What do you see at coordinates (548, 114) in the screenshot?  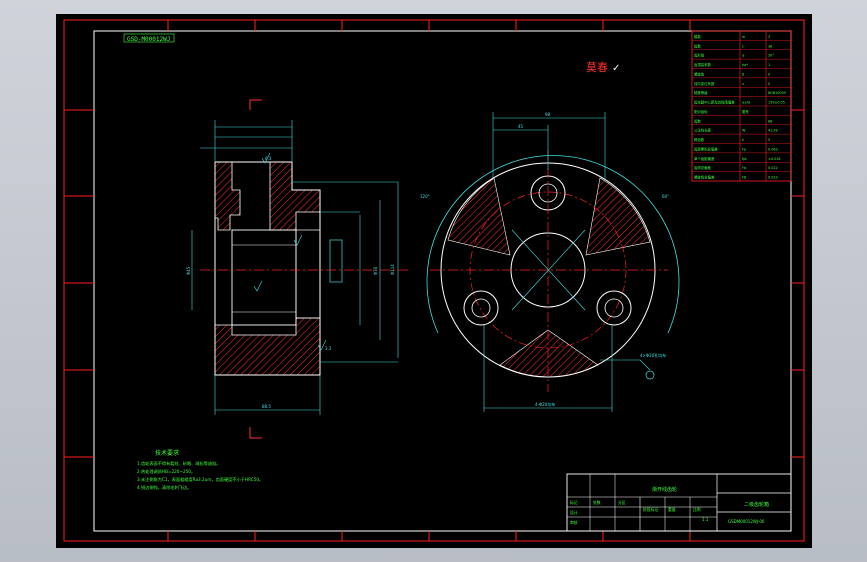 I see `dim-top: 98` at bounding box center [548, 114].